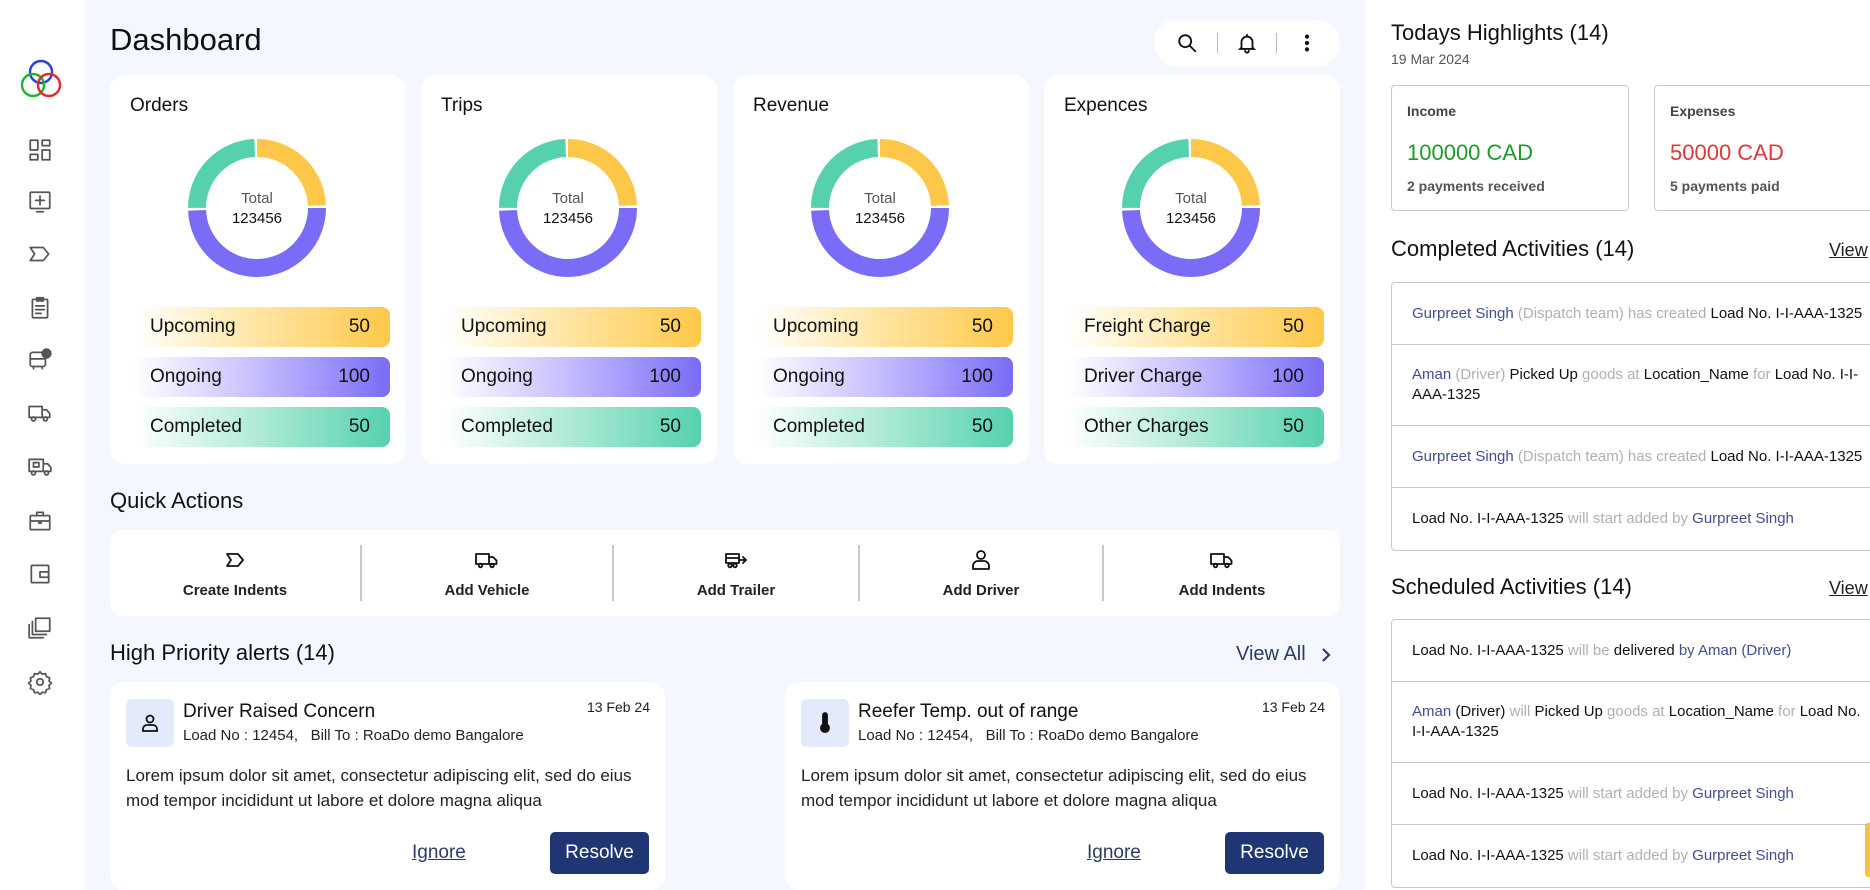  What do you see at coordinates (791, 105) in the screenshot?
I see `card-title: Revenue` at bounding box center [791, 105].